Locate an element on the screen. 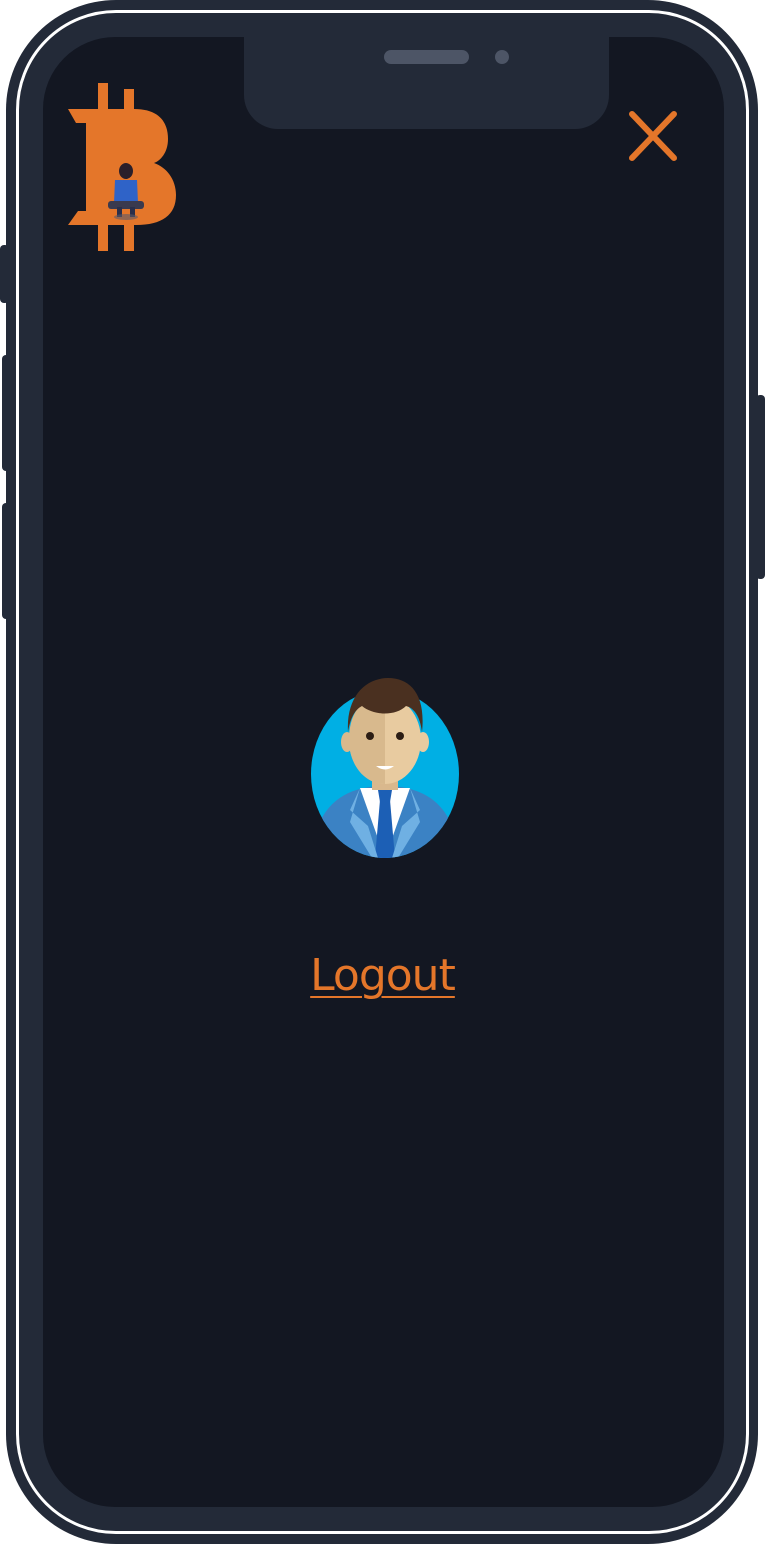  phone-notch is located at coordinates (426, 83).